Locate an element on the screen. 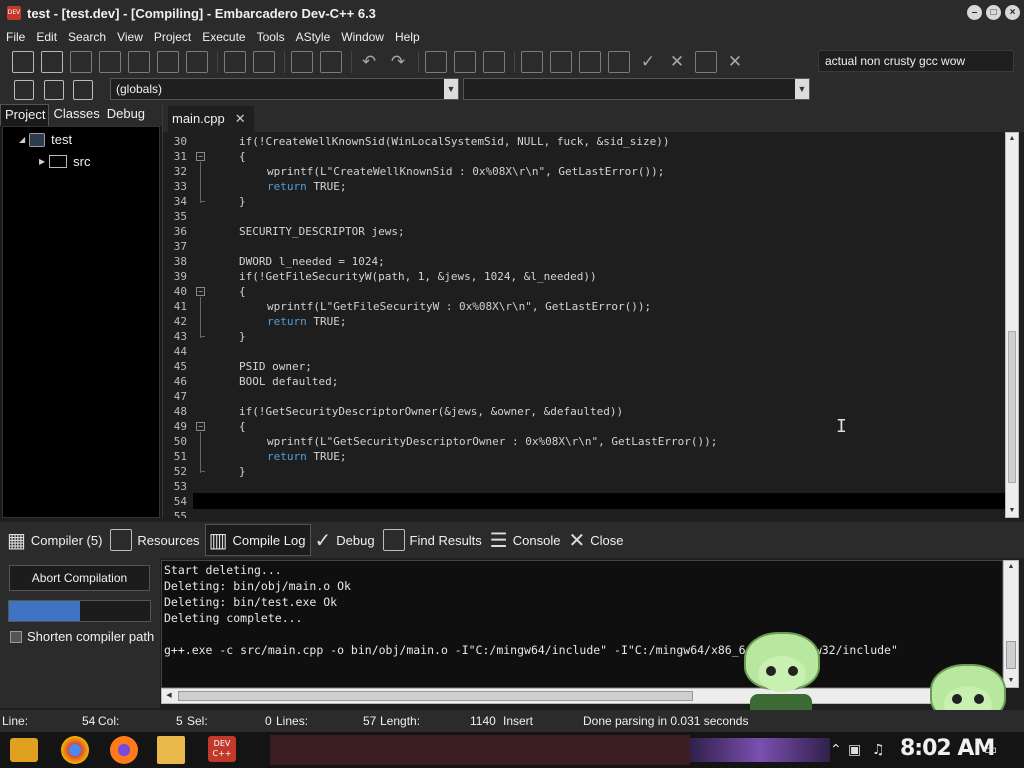 The image size is (1024, 768). abort-compilation-button: Abort Compilation is located at coordinates (79, 578).